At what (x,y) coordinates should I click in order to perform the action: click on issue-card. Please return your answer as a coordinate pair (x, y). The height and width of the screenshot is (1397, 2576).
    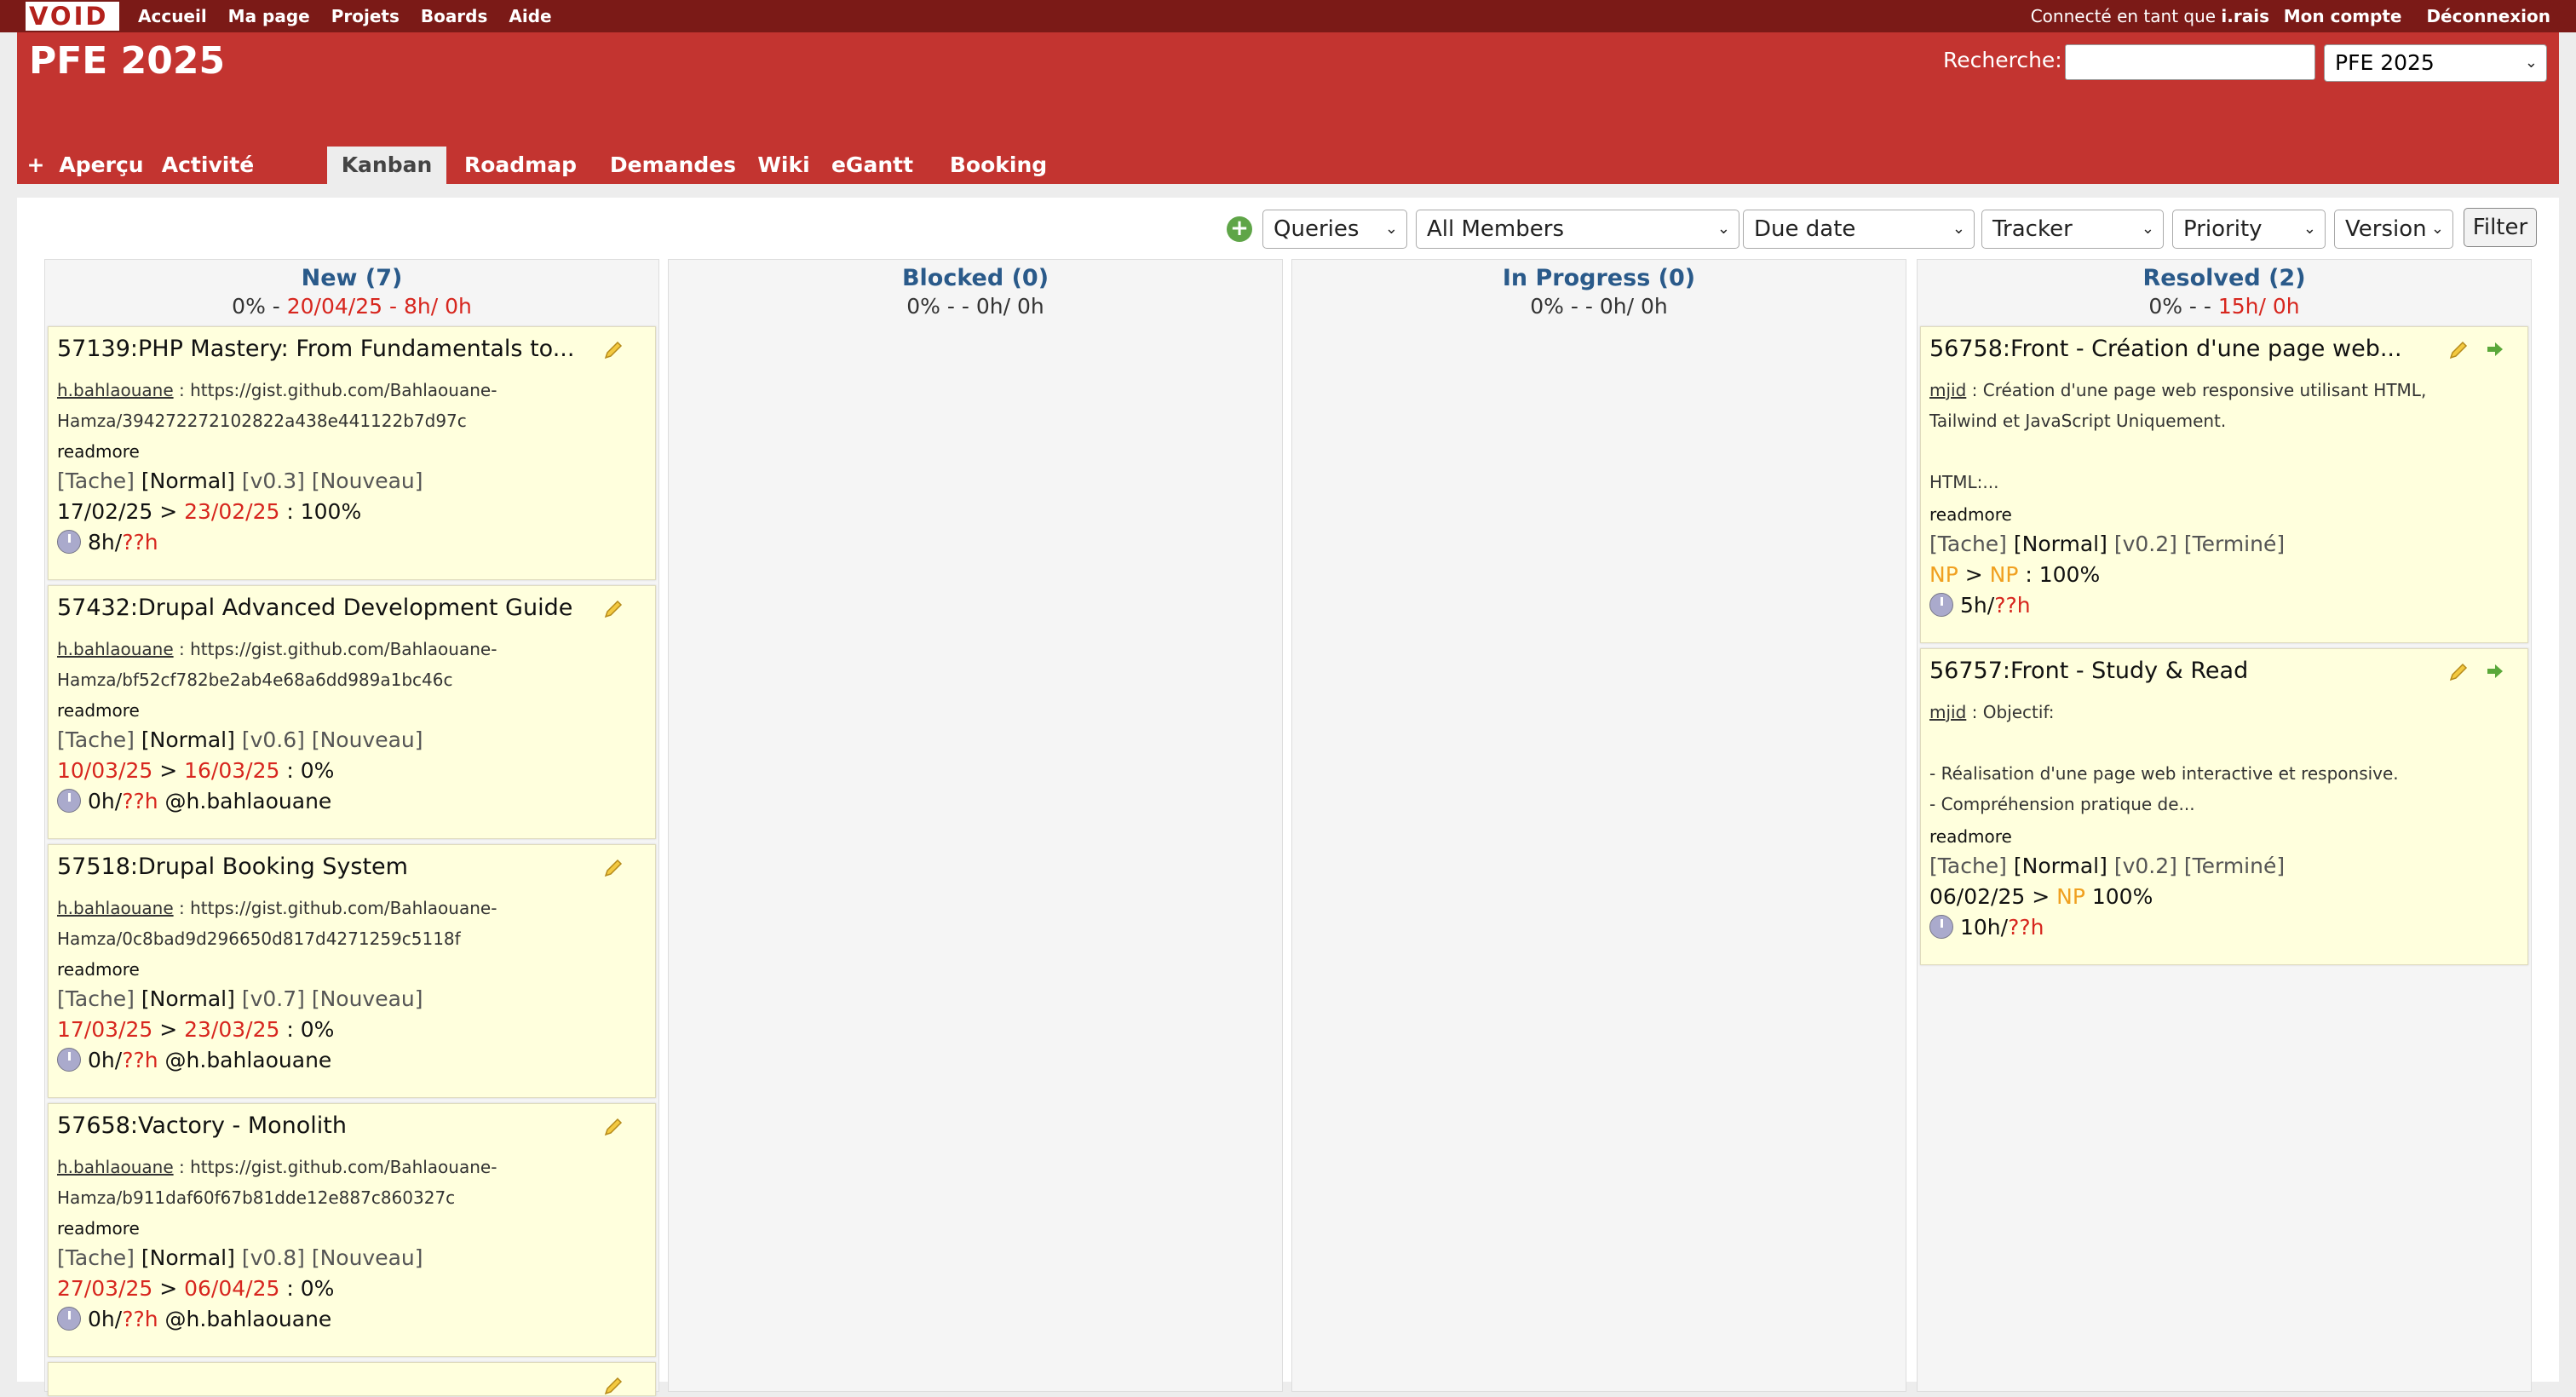
    Looking at the image, I should click on (352, 1379).